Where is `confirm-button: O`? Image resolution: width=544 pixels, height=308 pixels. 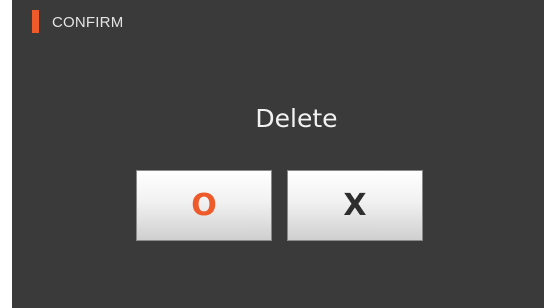
confirm-button: O is located at coordinates (204, 205).